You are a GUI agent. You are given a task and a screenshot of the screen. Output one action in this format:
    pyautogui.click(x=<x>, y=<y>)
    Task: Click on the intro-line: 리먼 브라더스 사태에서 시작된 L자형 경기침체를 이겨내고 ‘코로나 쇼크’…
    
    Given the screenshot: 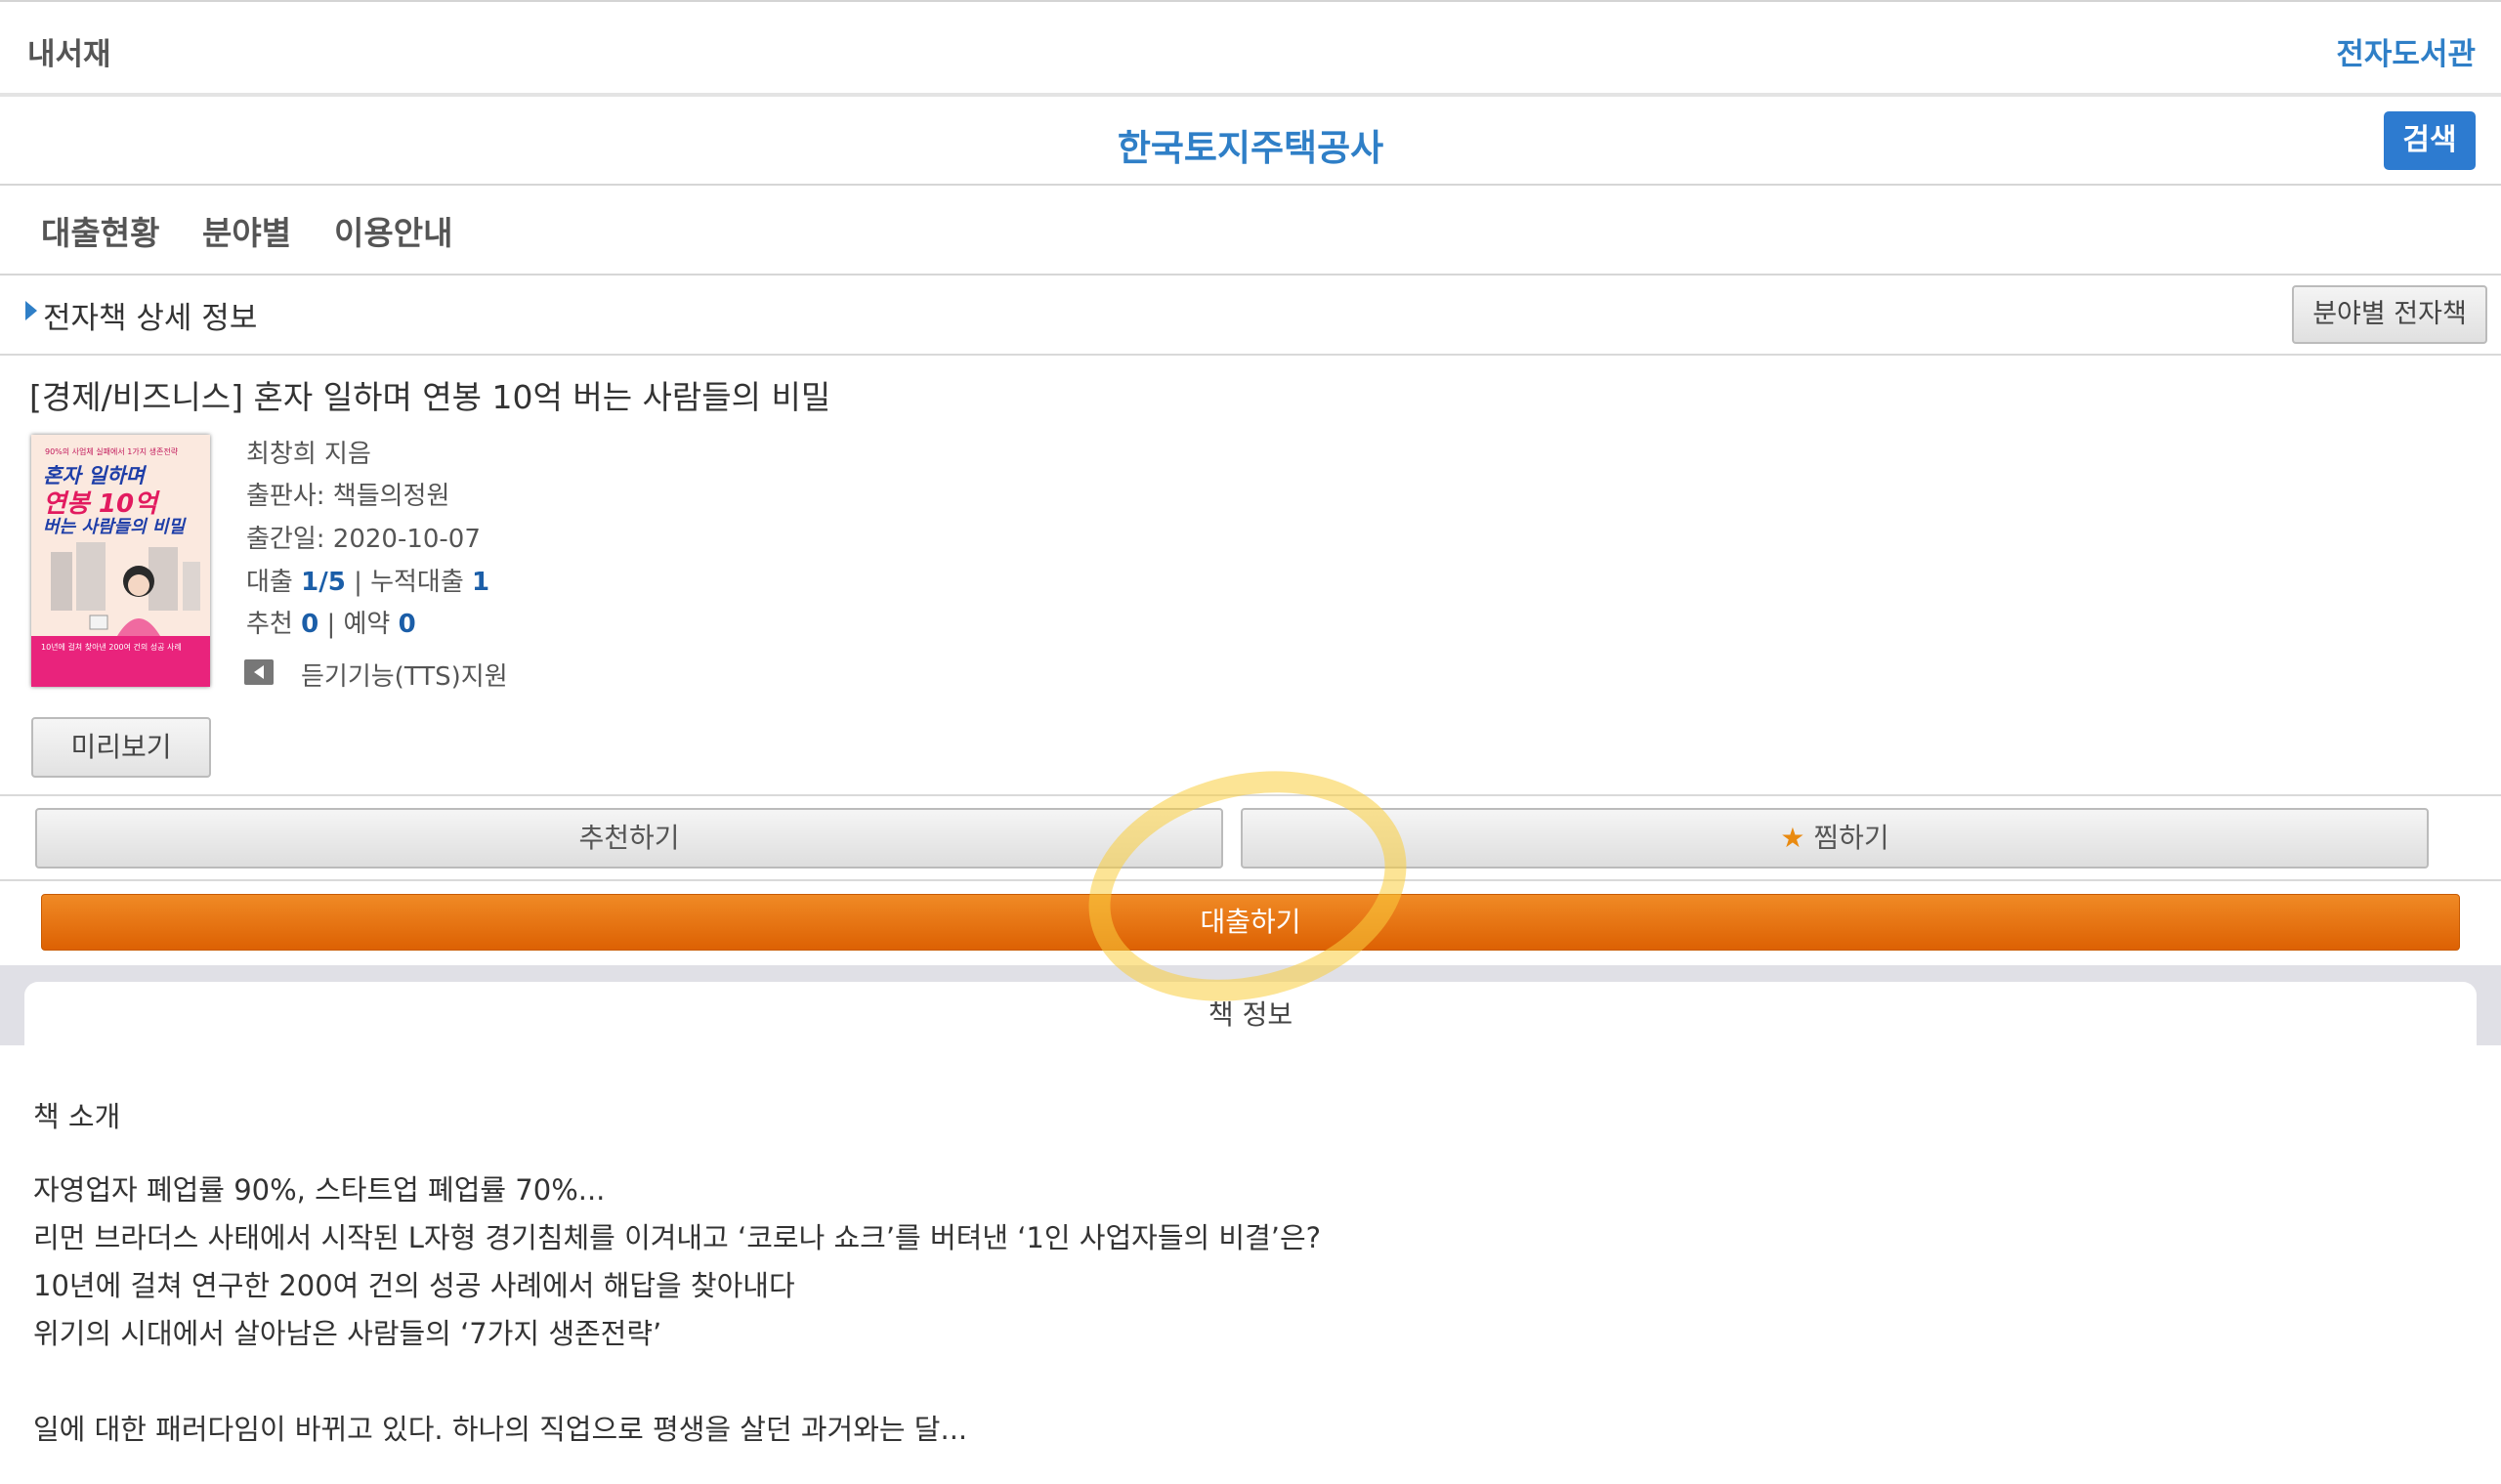 What is the action you would take?
    pyautogui.click(x=677, y=1238)
    